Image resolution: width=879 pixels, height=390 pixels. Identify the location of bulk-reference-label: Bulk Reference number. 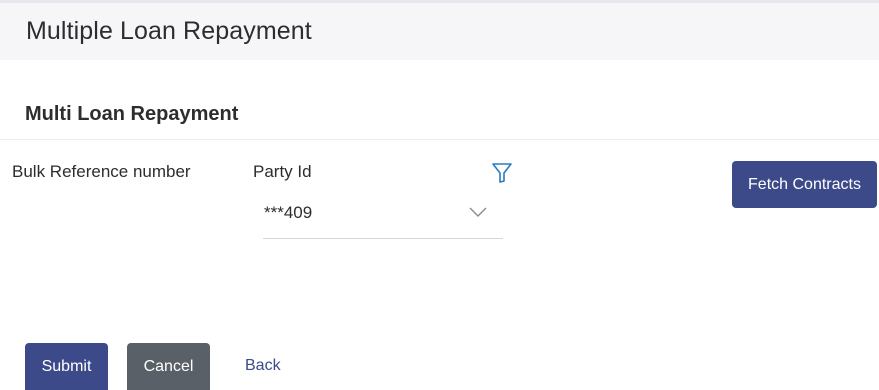
(101, 171).